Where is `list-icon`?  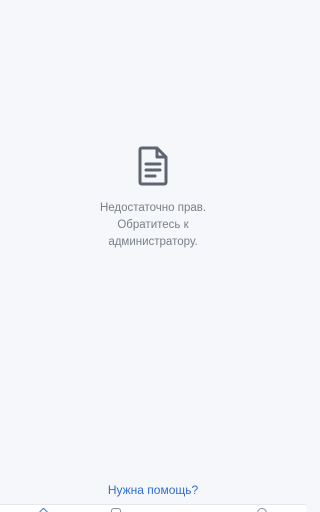
list-icon is located at coordinates (116, 510).